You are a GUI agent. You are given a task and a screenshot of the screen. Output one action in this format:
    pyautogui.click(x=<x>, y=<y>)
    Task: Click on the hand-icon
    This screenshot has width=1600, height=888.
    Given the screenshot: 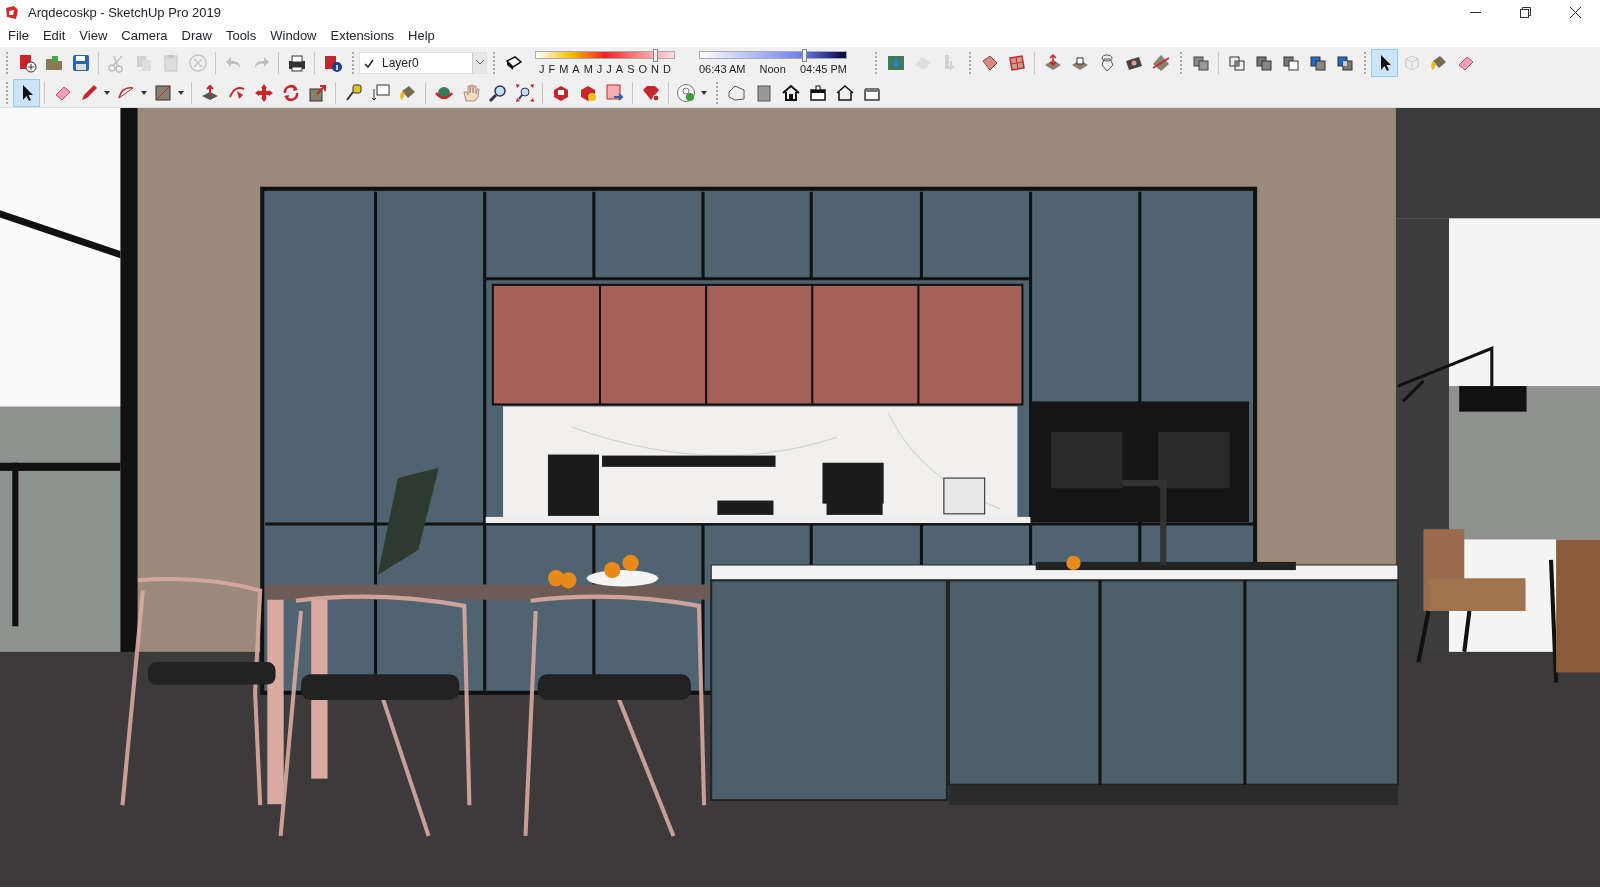 What is the action you would take?
    pyautogui.click(x=470, y=92)
    